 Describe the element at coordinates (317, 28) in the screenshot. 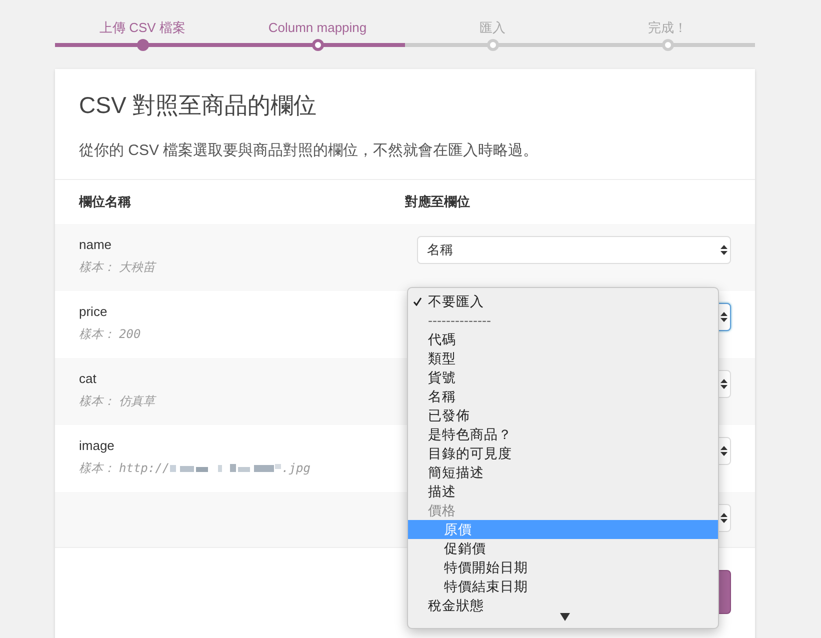

I see `step-label: Column mapping` at that location.